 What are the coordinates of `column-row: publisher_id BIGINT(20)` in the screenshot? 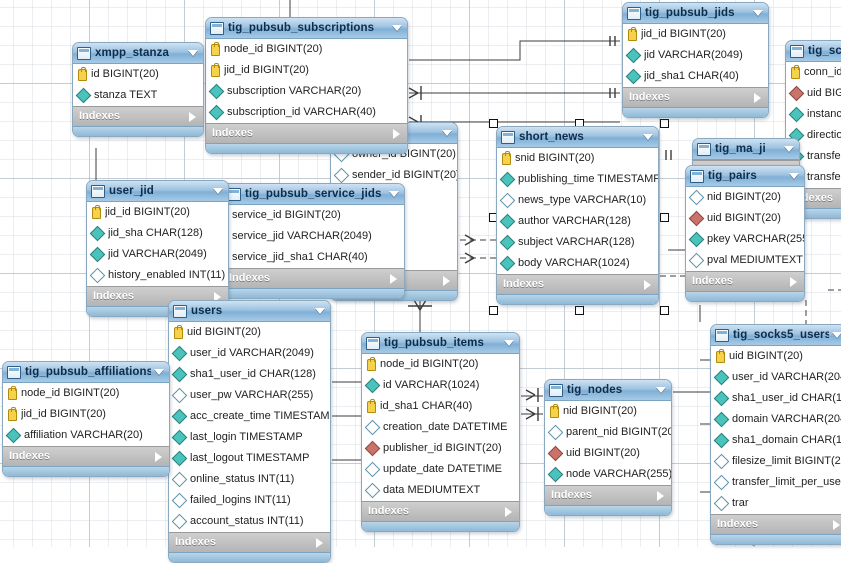 It's located at (440, 448).